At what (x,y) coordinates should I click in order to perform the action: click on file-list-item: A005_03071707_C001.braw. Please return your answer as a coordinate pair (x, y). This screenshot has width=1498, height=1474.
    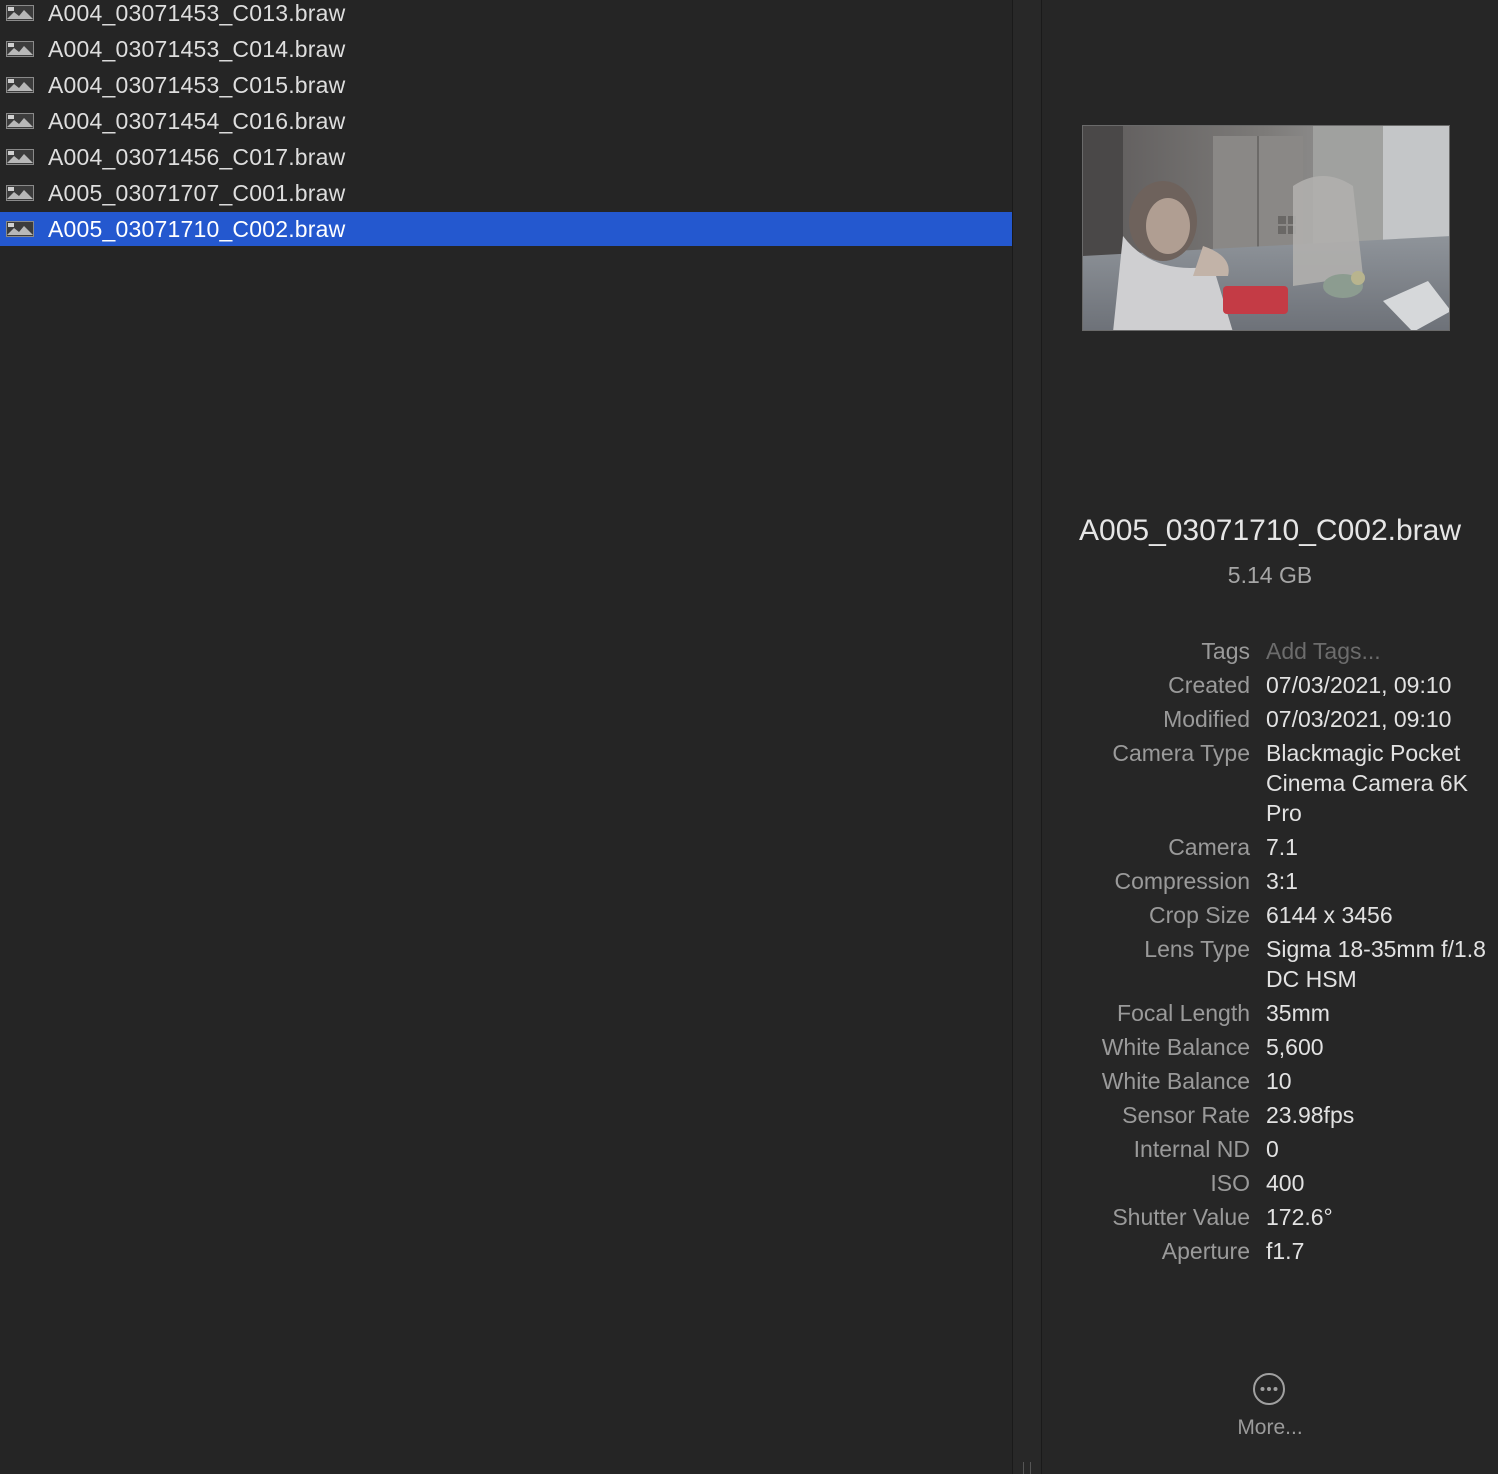
    Looking at the image, I should click on (506, 193).